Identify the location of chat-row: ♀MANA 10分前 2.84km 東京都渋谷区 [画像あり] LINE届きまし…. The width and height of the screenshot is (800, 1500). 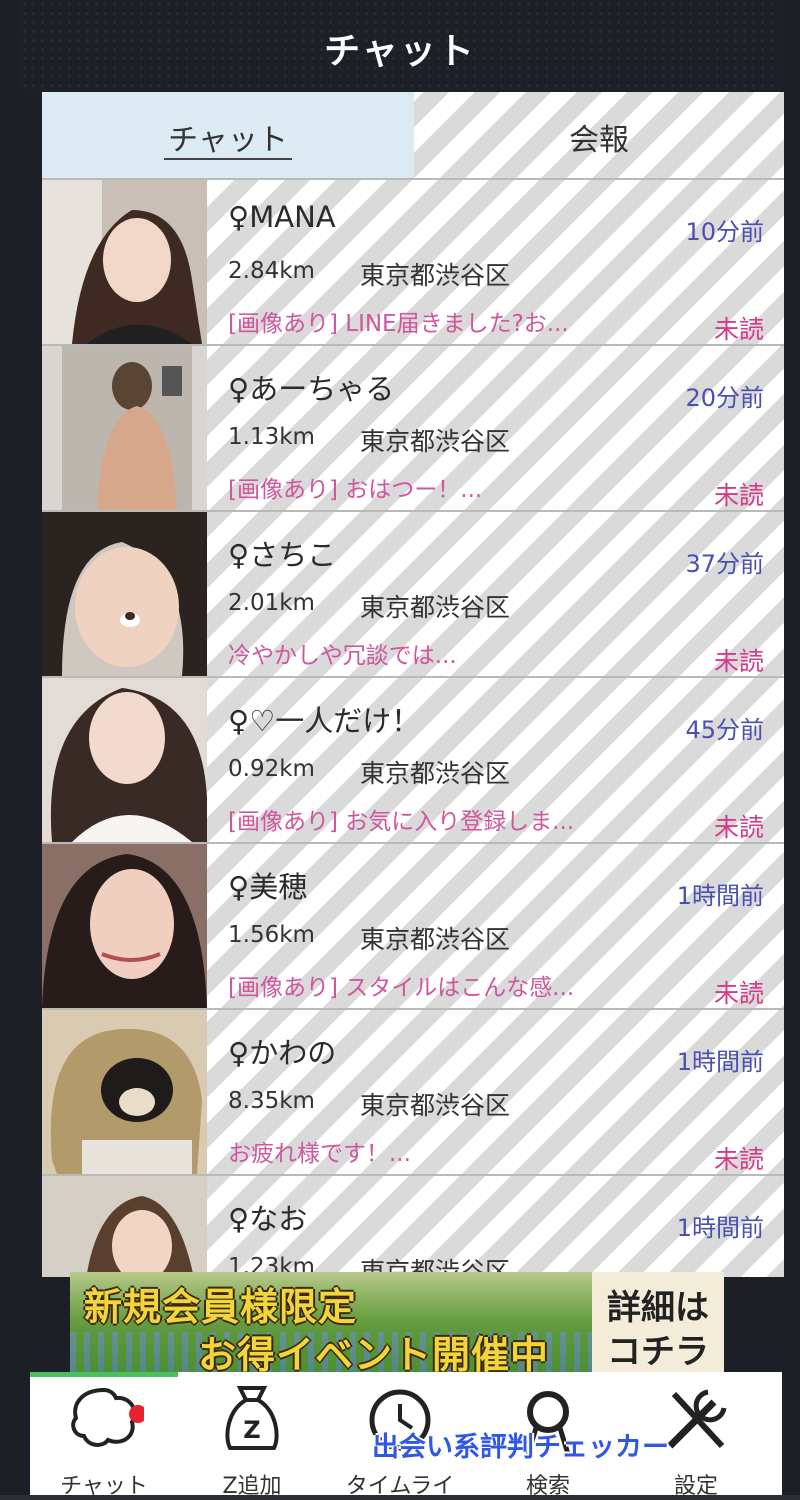
(413, 261).